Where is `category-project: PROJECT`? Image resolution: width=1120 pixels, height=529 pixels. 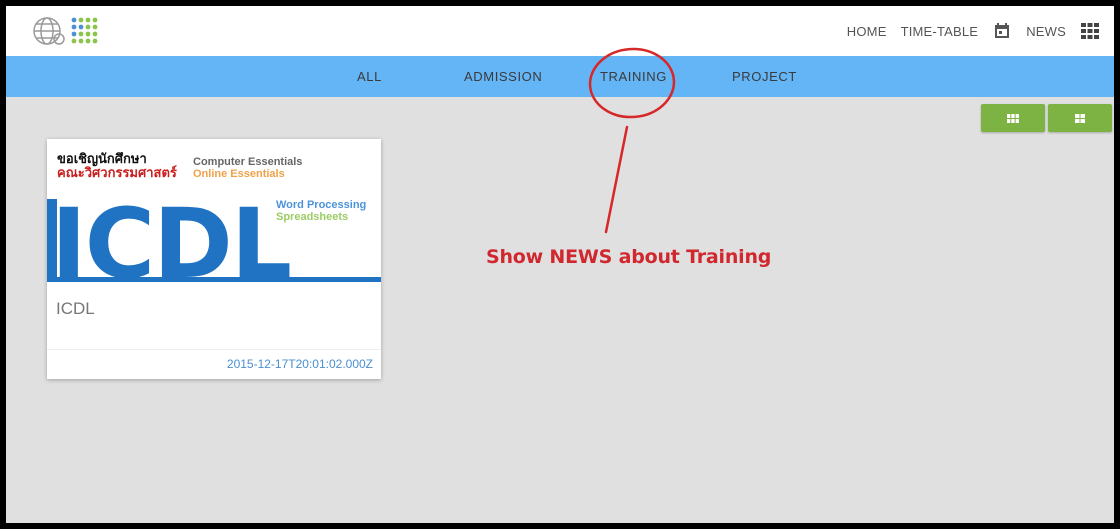
category-project: PROJECT is located at coordinates (764, 76).